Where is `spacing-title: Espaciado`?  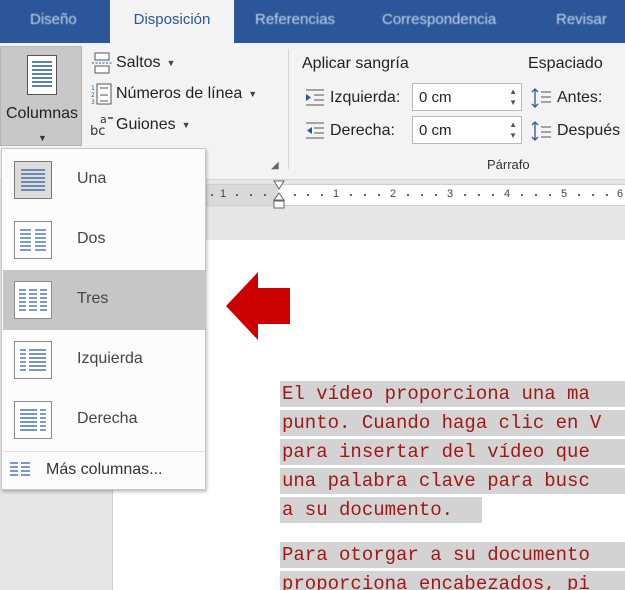 spacing-title: Espaciado is located at coordinates (565, 63).